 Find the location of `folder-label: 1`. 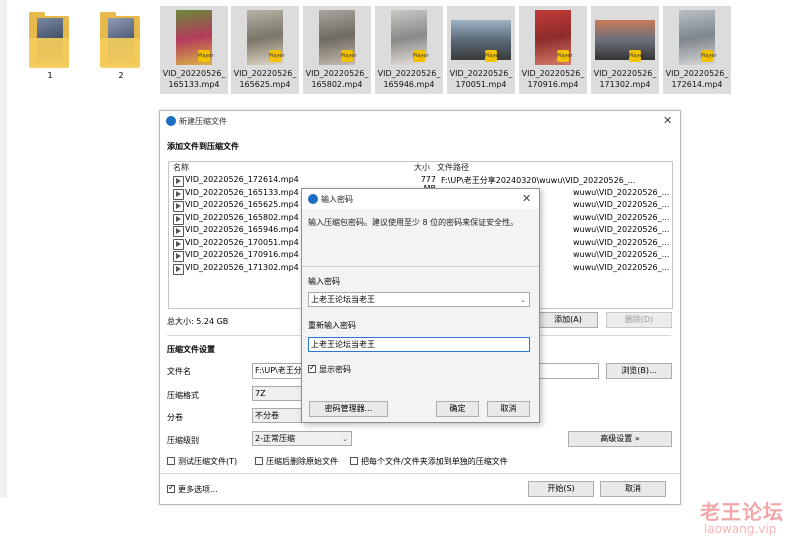

folder-label: 1 is located at coordinates (50, 75).